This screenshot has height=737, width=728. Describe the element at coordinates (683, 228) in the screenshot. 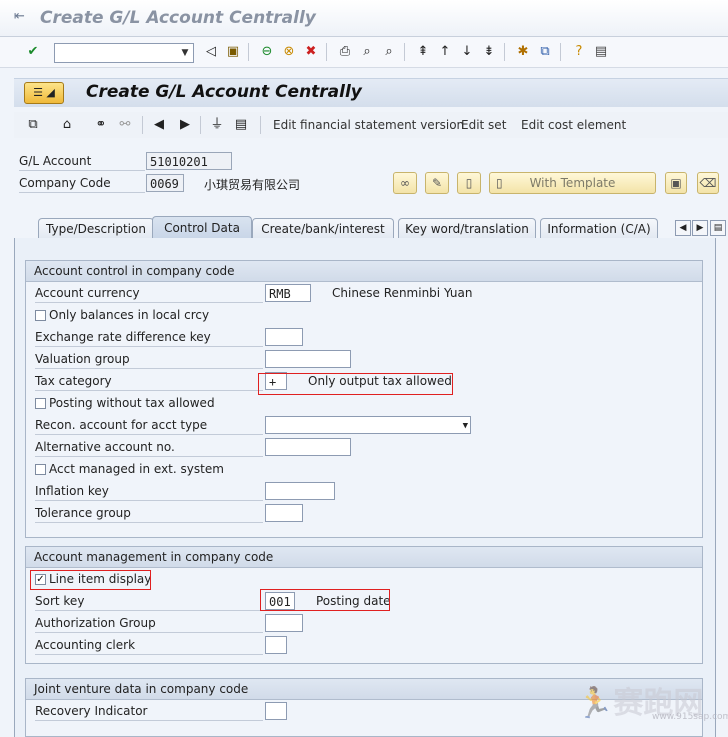

I see `tab-scroll-left-icon: ◀` at that location.